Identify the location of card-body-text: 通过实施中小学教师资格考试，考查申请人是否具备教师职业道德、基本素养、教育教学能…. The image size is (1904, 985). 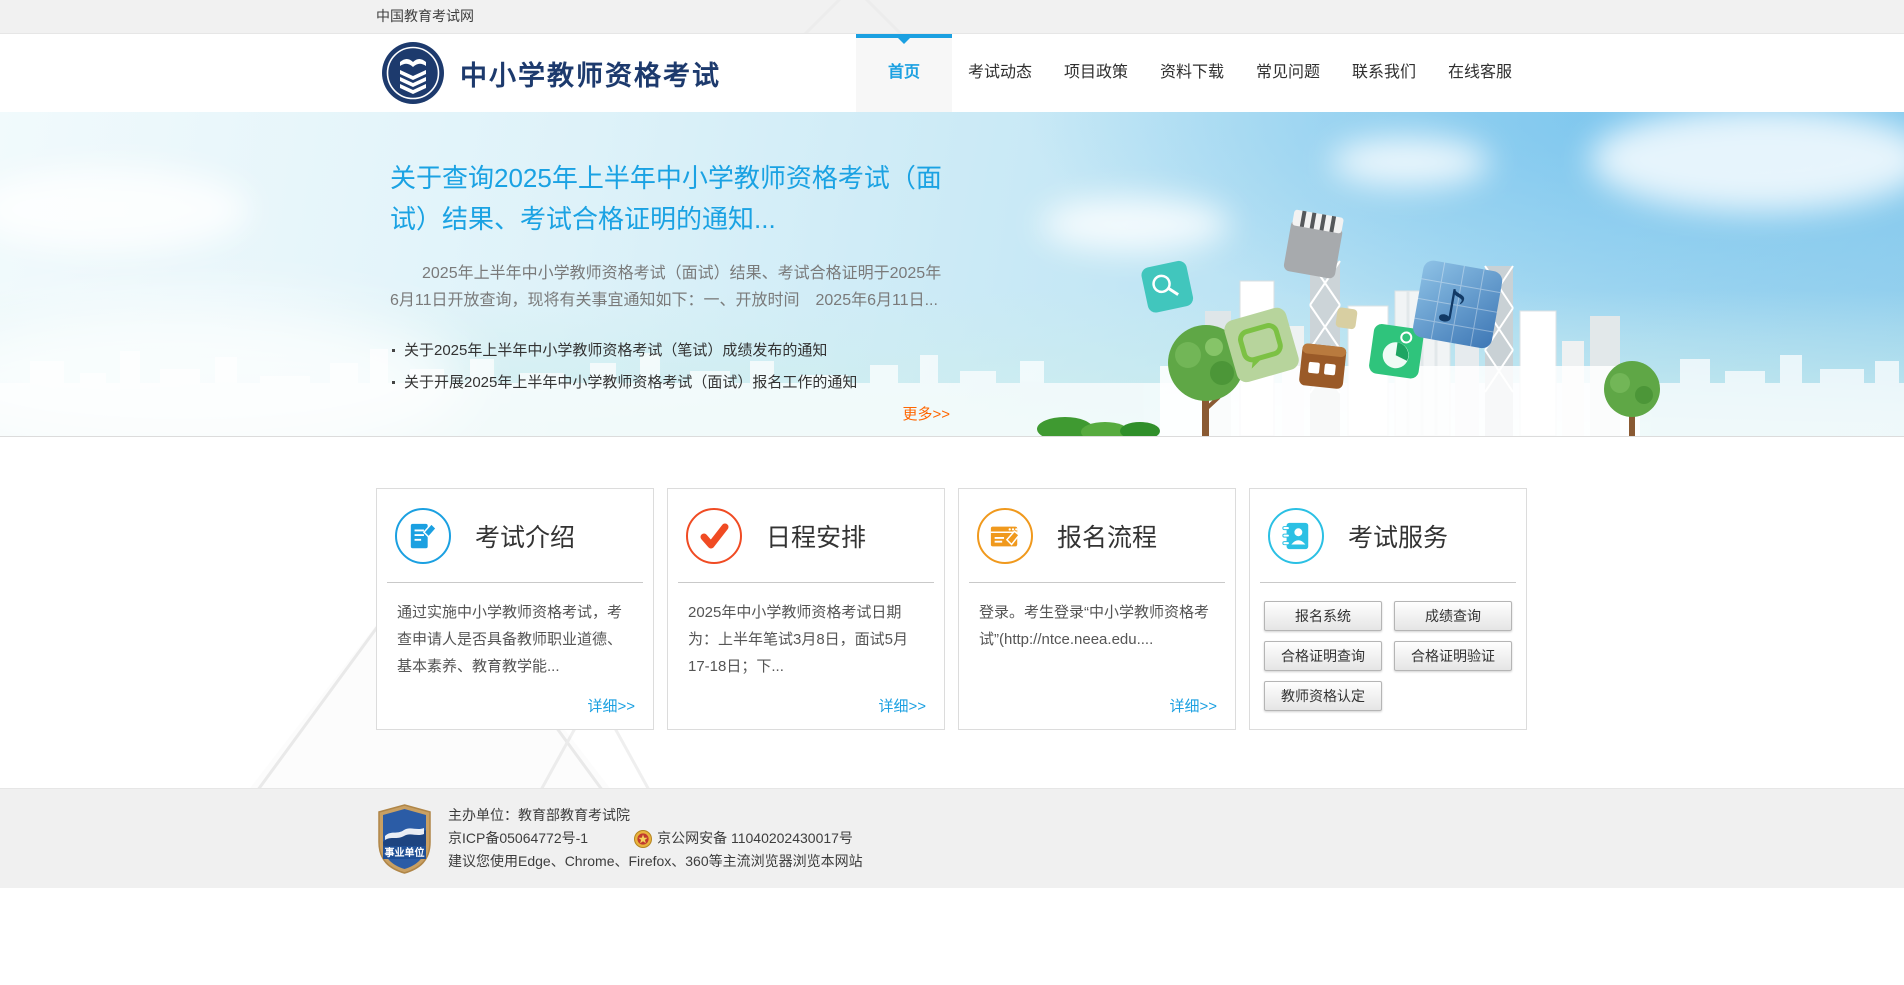
(510, 639).